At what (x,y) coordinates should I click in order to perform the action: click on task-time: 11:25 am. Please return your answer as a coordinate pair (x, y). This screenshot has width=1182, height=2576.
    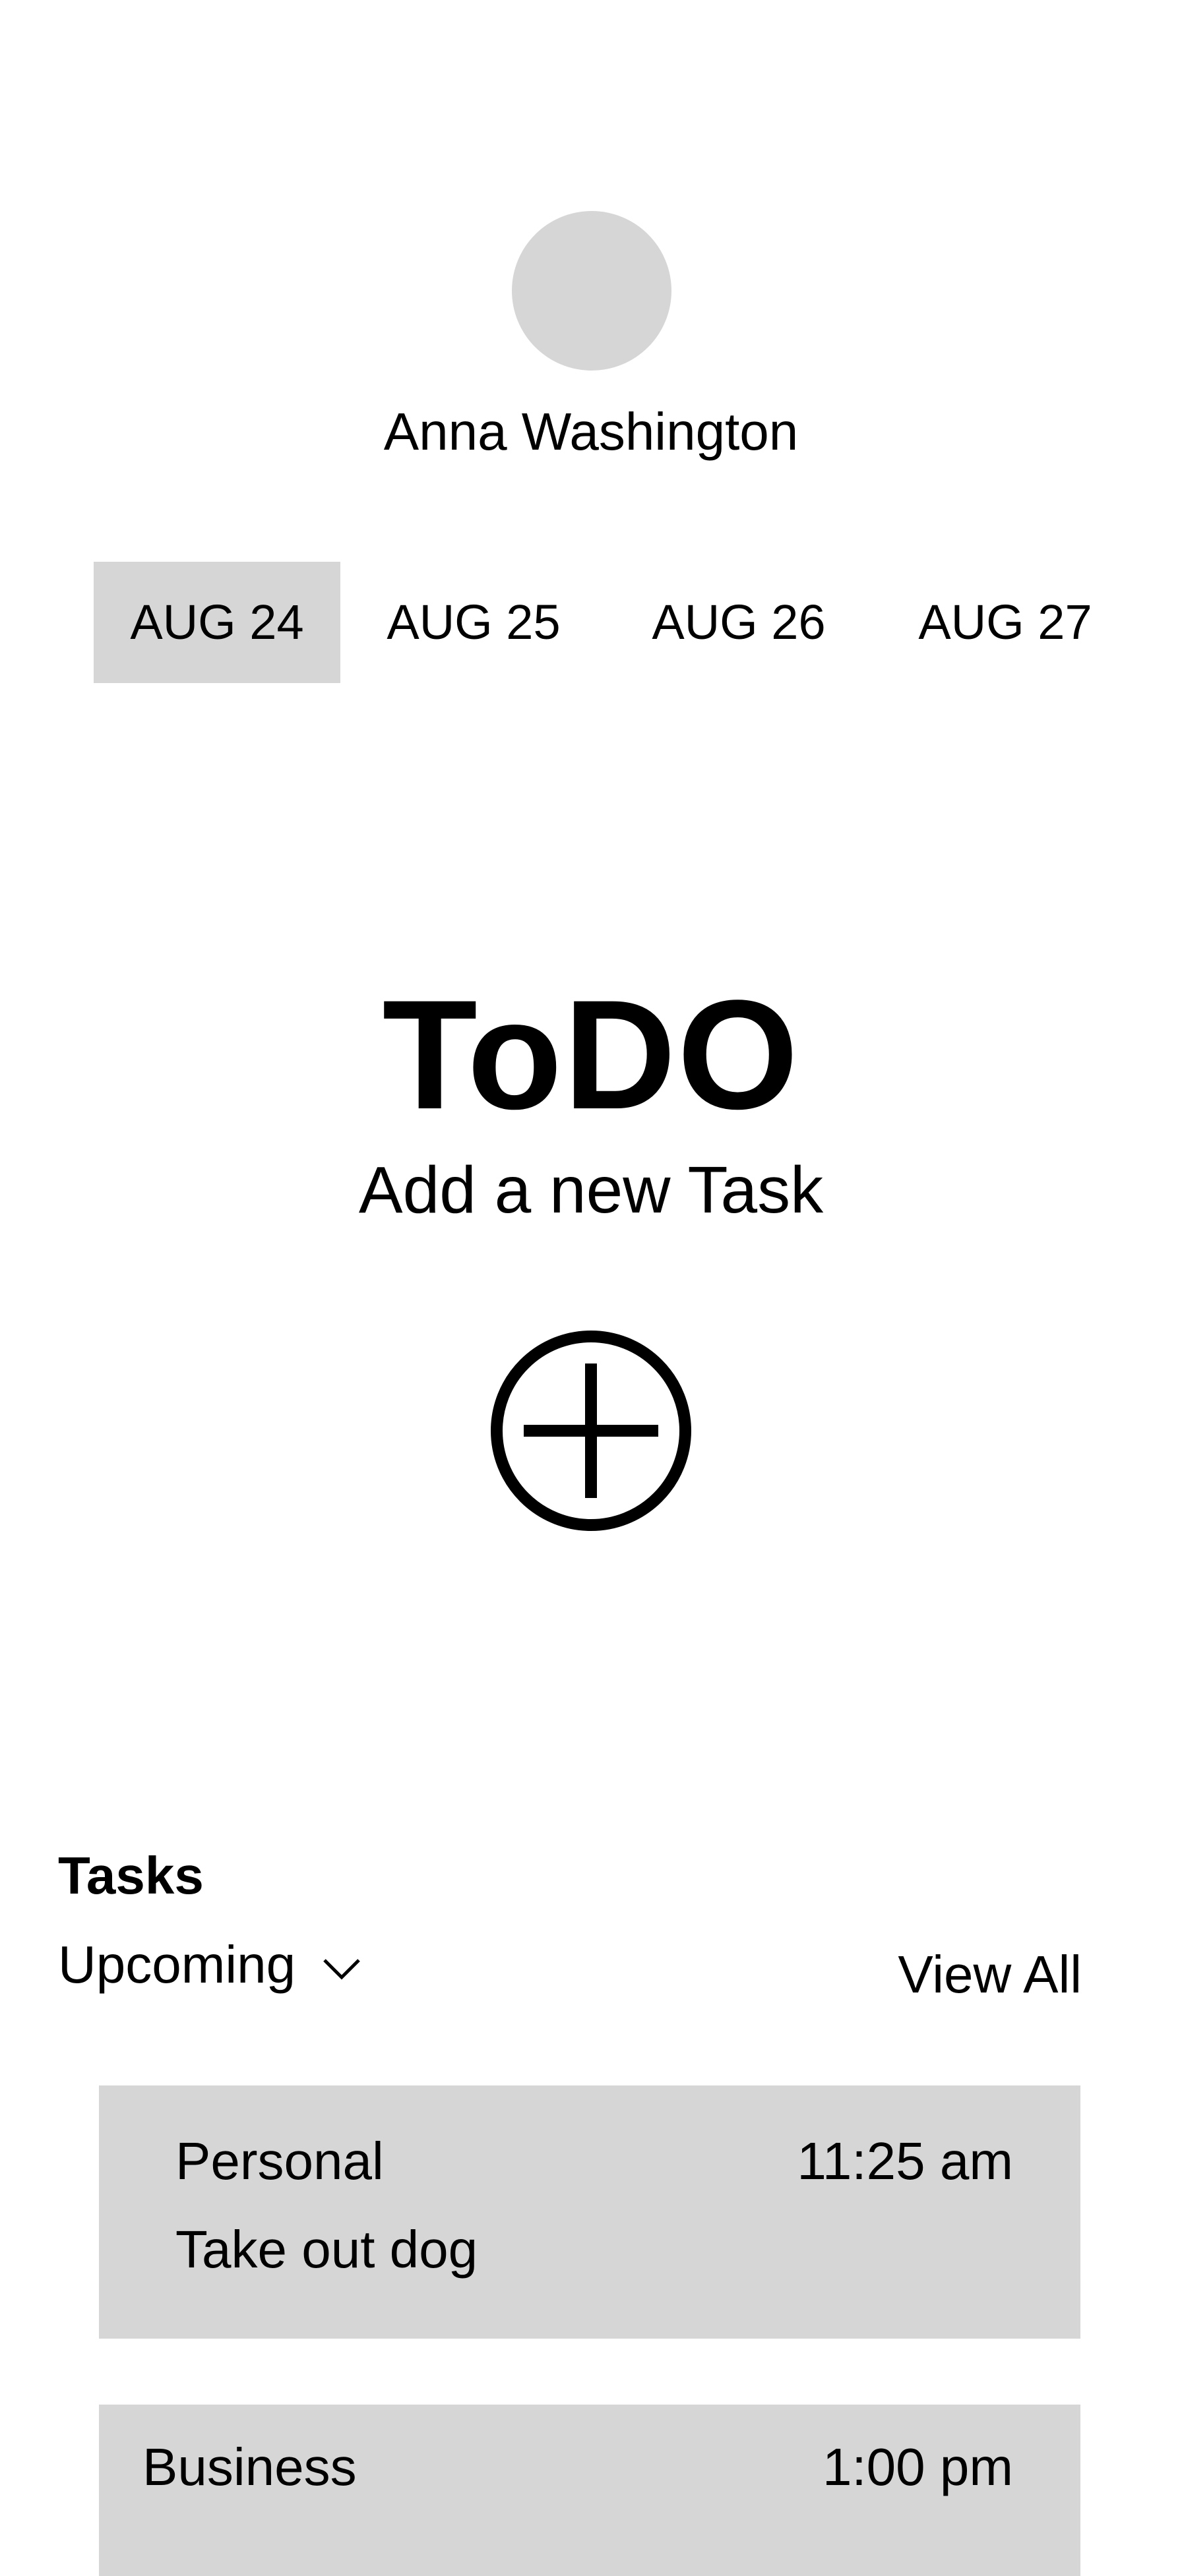
    Looking at the image, I should click on (905, 2161).